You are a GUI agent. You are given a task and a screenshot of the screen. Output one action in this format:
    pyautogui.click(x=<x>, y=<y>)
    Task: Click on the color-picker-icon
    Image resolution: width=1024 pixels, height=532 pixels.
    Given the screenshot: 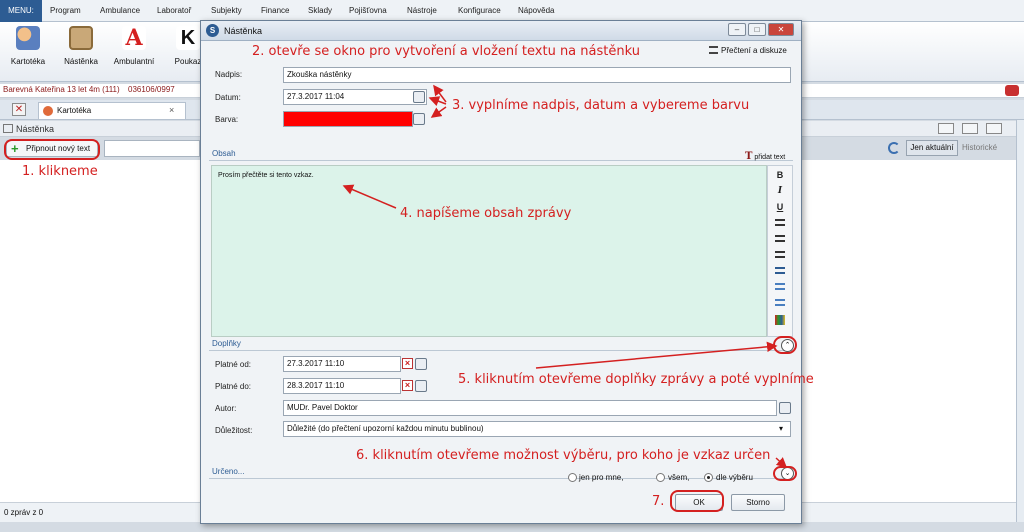 What is the action you would take?
    pyautogui.click(x=419, y=119)
    